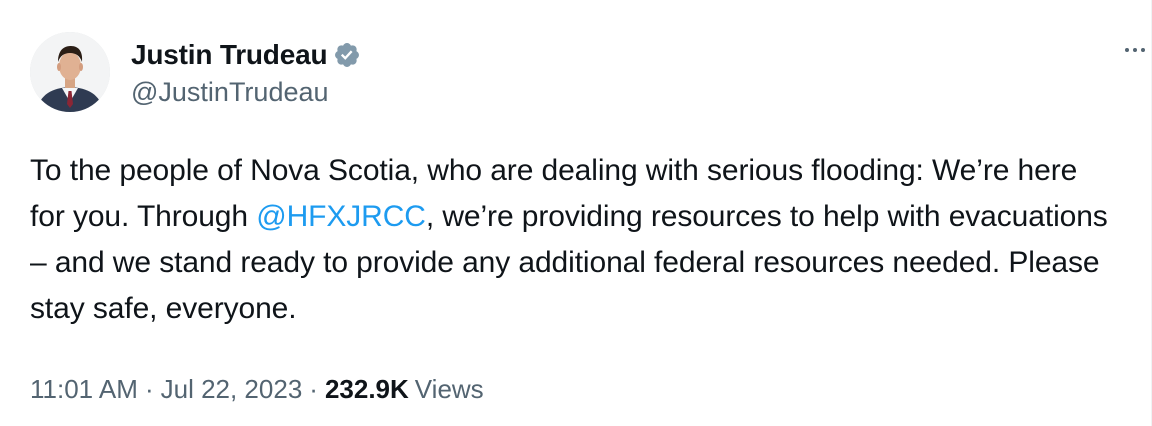 This screenshot has width=1152, height=426. I want to click on views-count: 232.9K, so click(367, 389).